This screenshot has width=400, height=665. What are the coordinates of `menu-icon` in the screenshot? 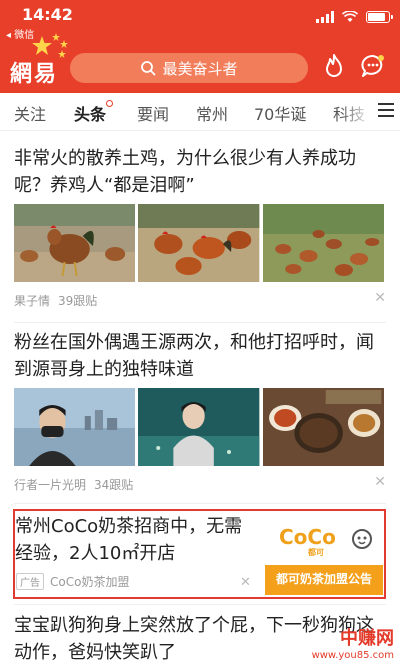 It's located at (386, 111).